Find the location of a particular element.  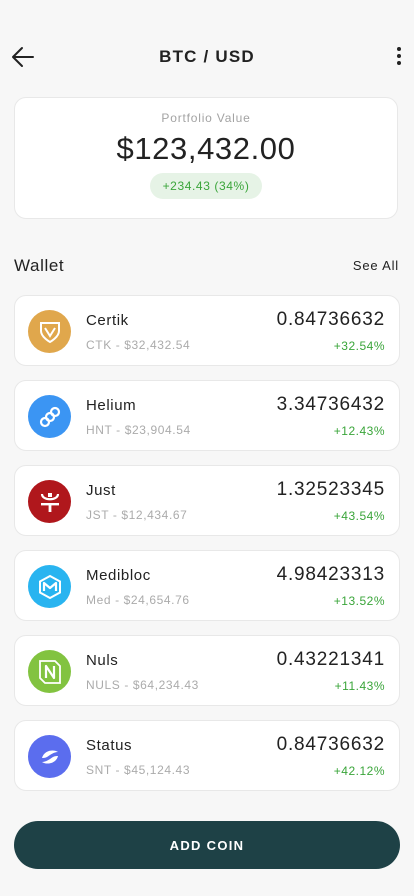

coin-change: +13.52% is located at coordinates (359, 601).